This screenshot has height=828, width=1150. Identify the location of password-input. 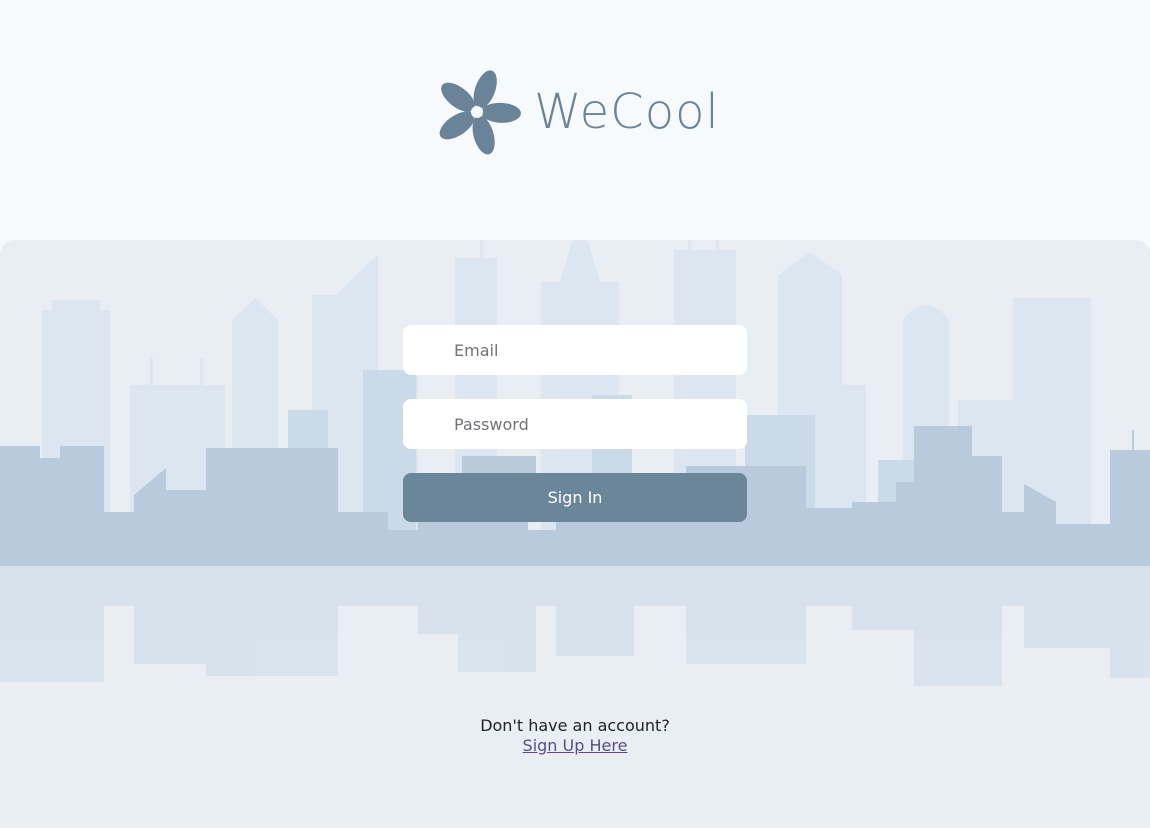
(589, 424).